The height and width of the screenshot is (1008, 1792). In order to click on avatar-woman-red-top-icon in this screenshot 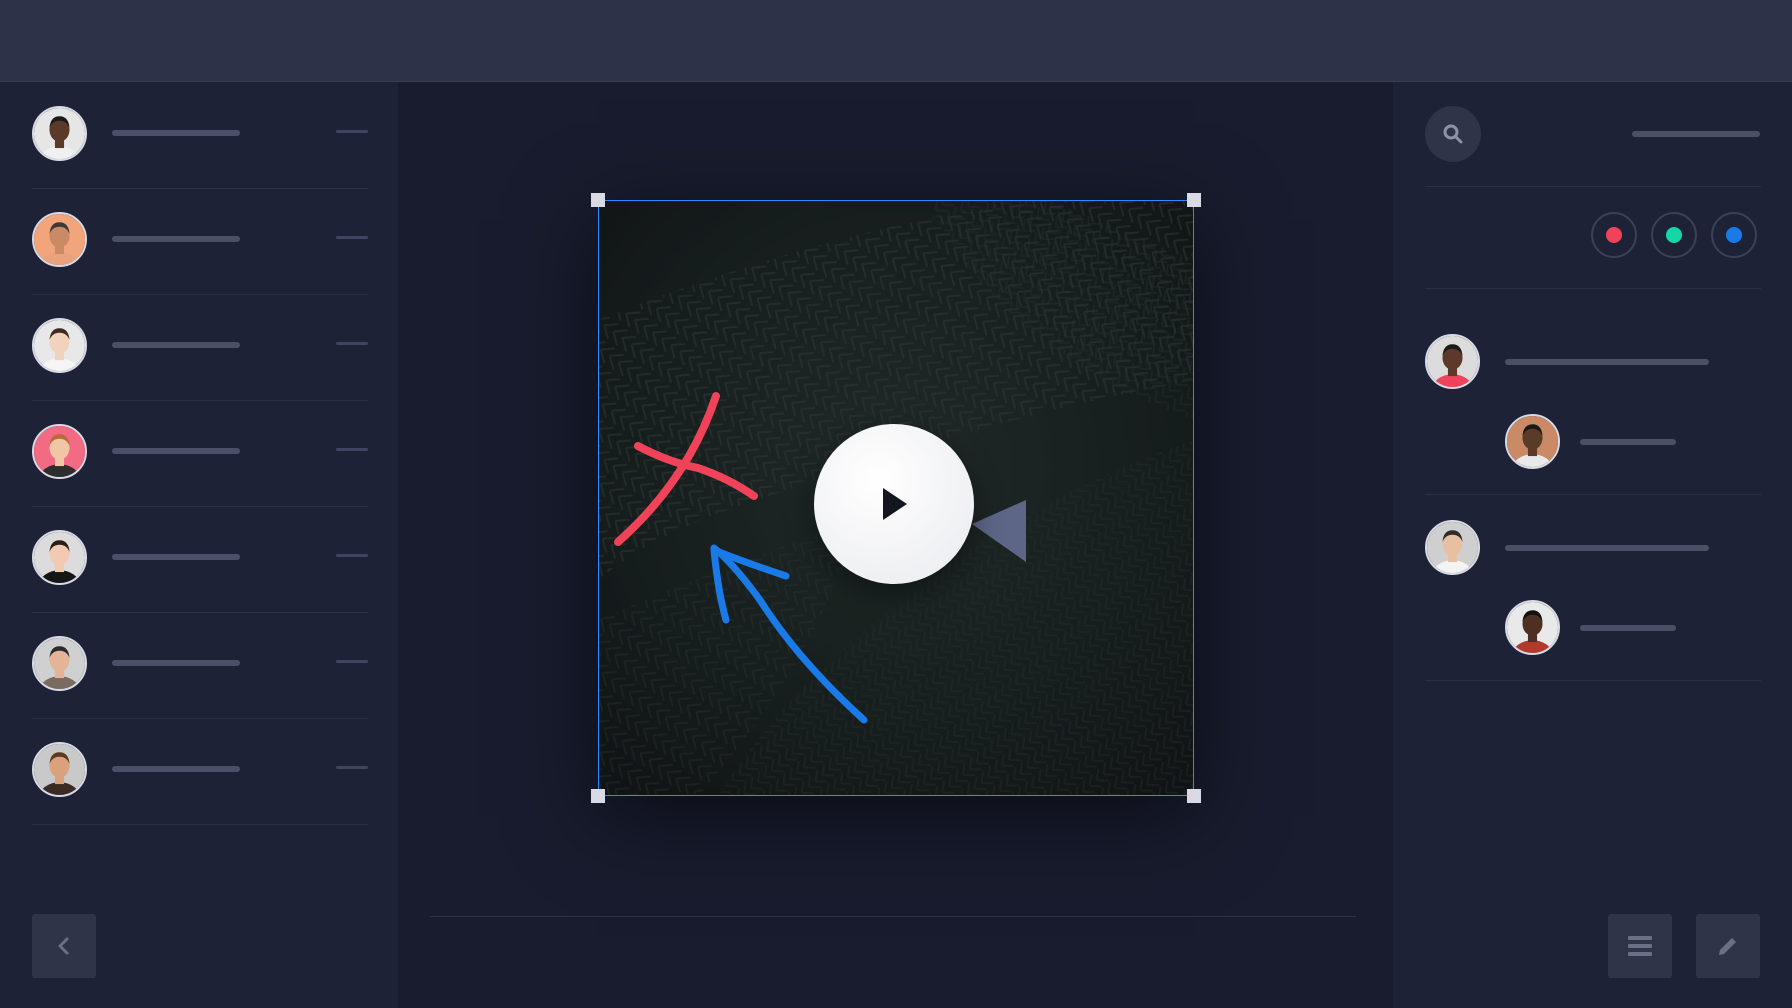, I will do `click(1452, 361)`.